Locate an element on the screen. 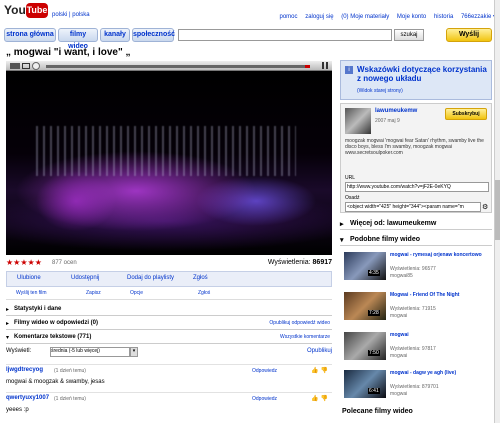  fullscreen-icon is located at coordinates (26, 66).